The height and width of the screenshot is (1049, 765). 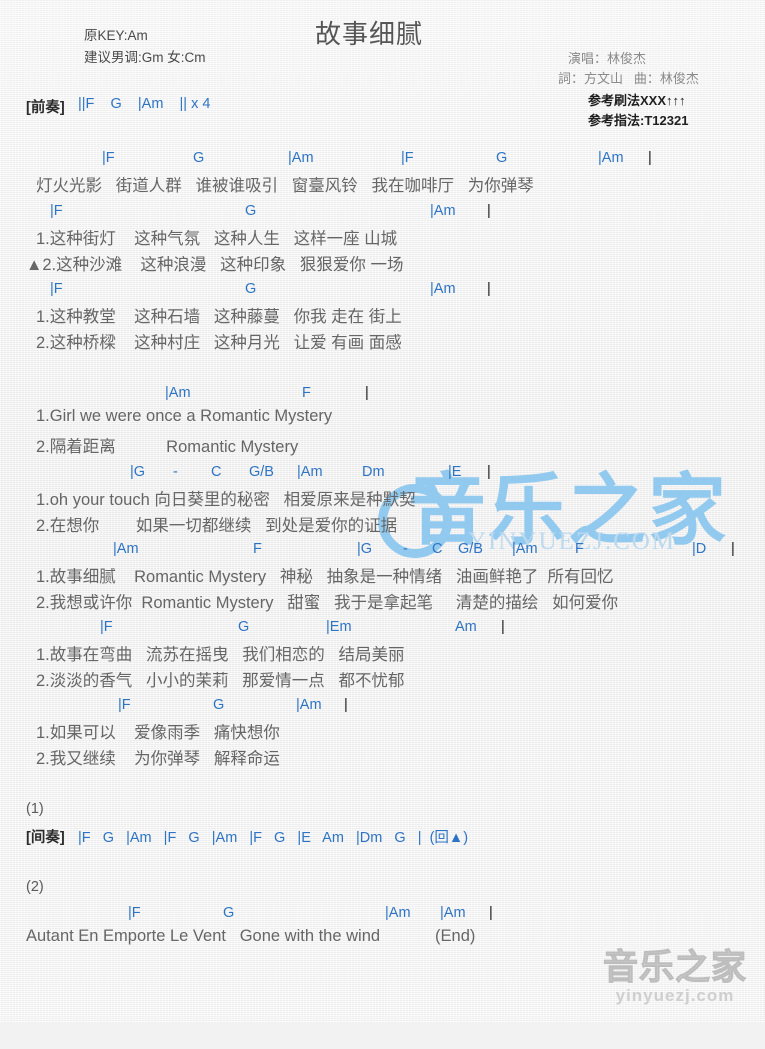 What do you see at coordinates (145, 57) in the screenshot?
I see `suggested-key-label: 建议男调:Gm 女:Cm` at bounding box center [145, 57].